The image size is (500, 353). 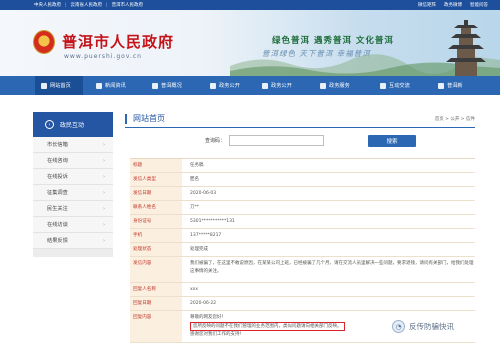 I want to click on row-key: 处理状态, so click(x=156, y=249).